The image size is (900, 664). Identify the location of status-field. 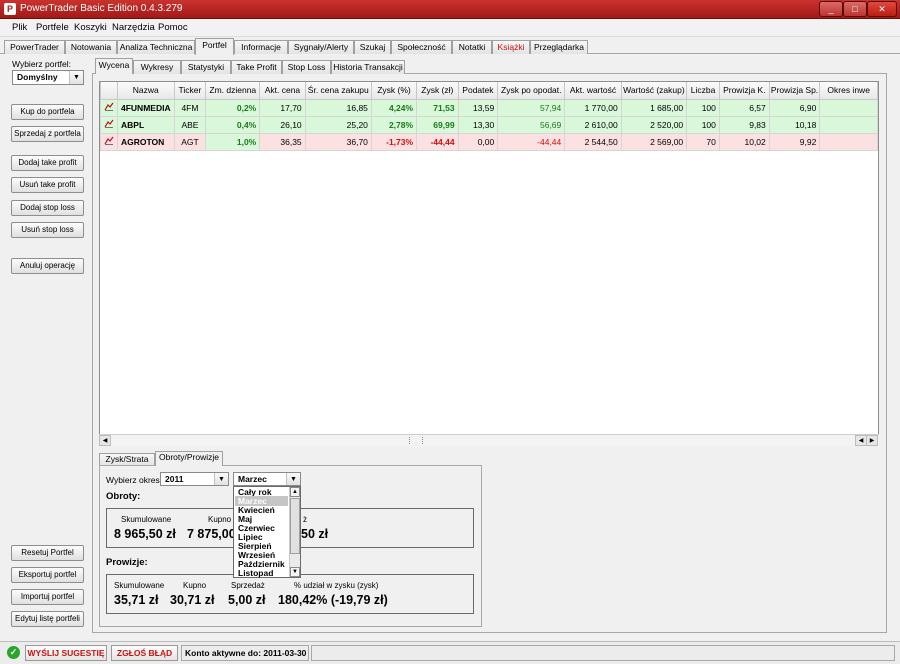
(603, 653).